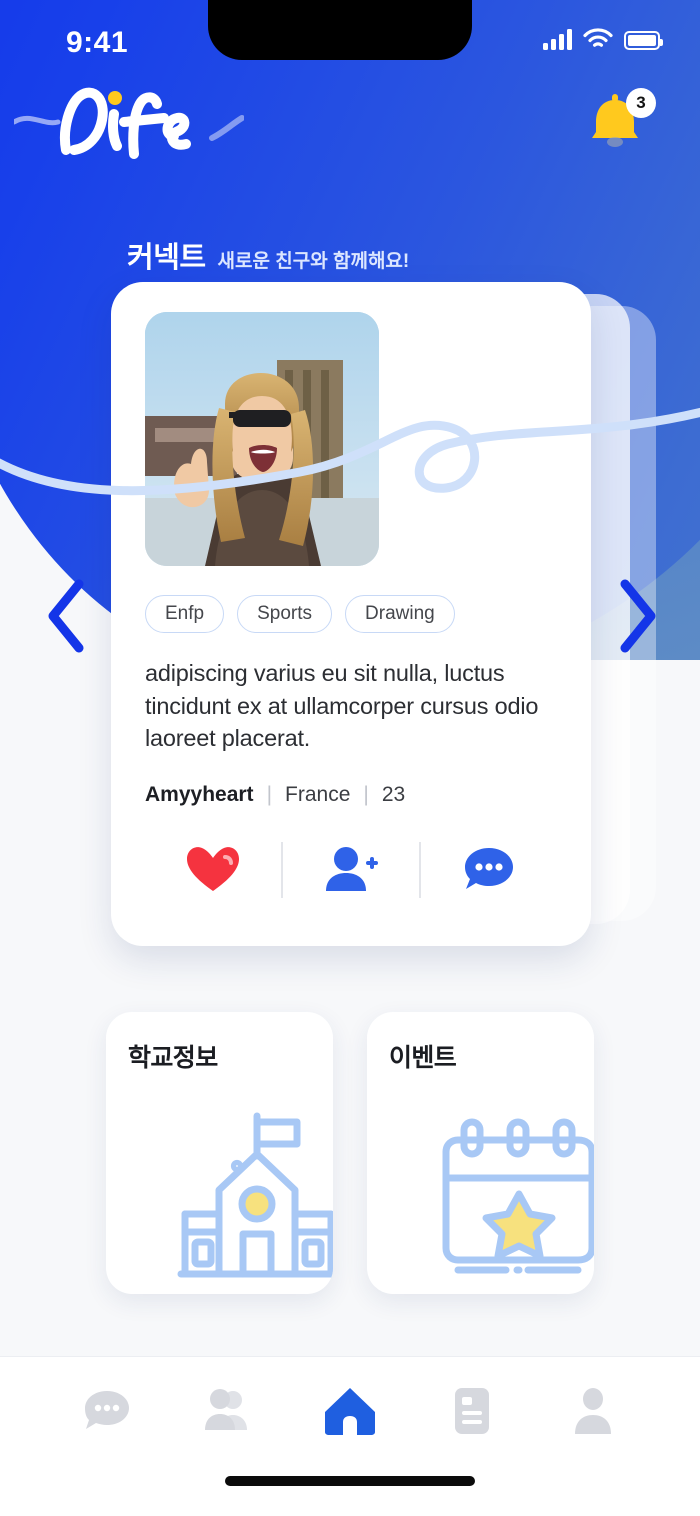 The width and height of the screenshot is (700, 1516). Describe the element at coordinates (313, 261) in the screenshot. I see `section-subtitle: 새로운 친구와 함께해요!` at that location.